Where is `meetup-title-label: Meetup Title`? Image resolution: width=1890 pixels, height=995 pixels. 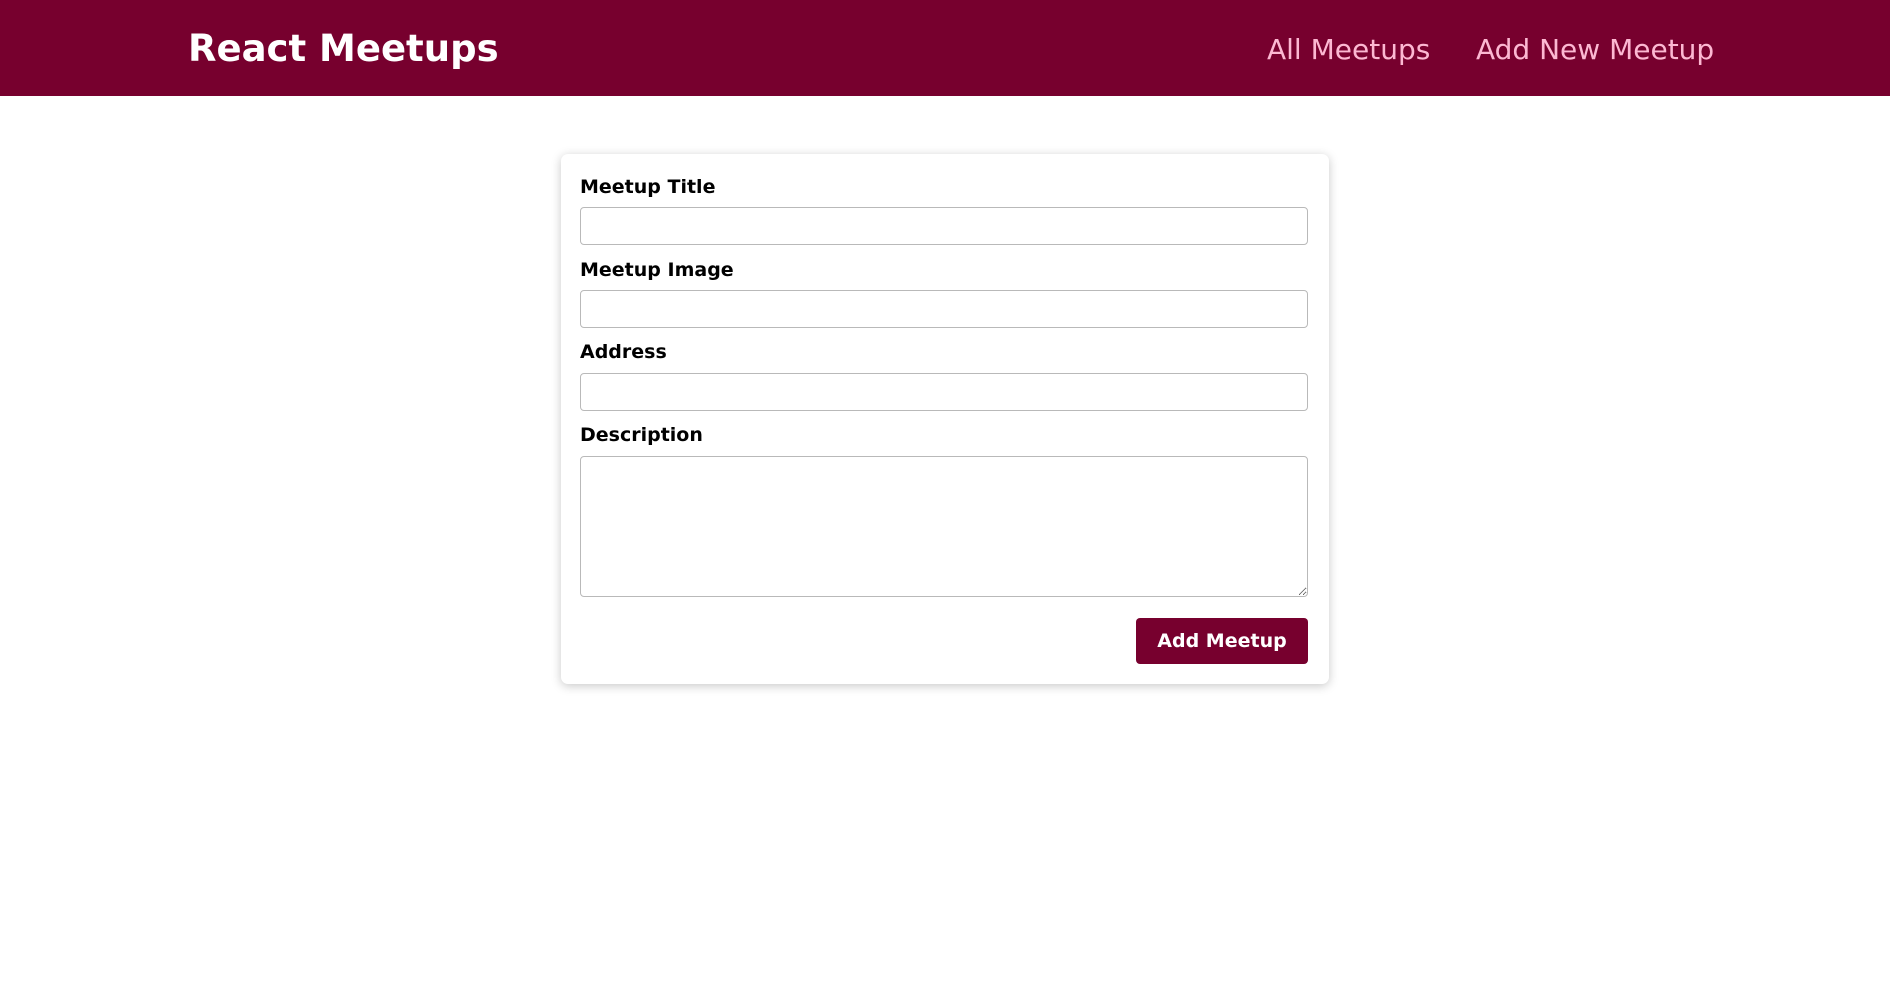 meetup-title-label: Meetup Title is located at coordinates (648, 187).